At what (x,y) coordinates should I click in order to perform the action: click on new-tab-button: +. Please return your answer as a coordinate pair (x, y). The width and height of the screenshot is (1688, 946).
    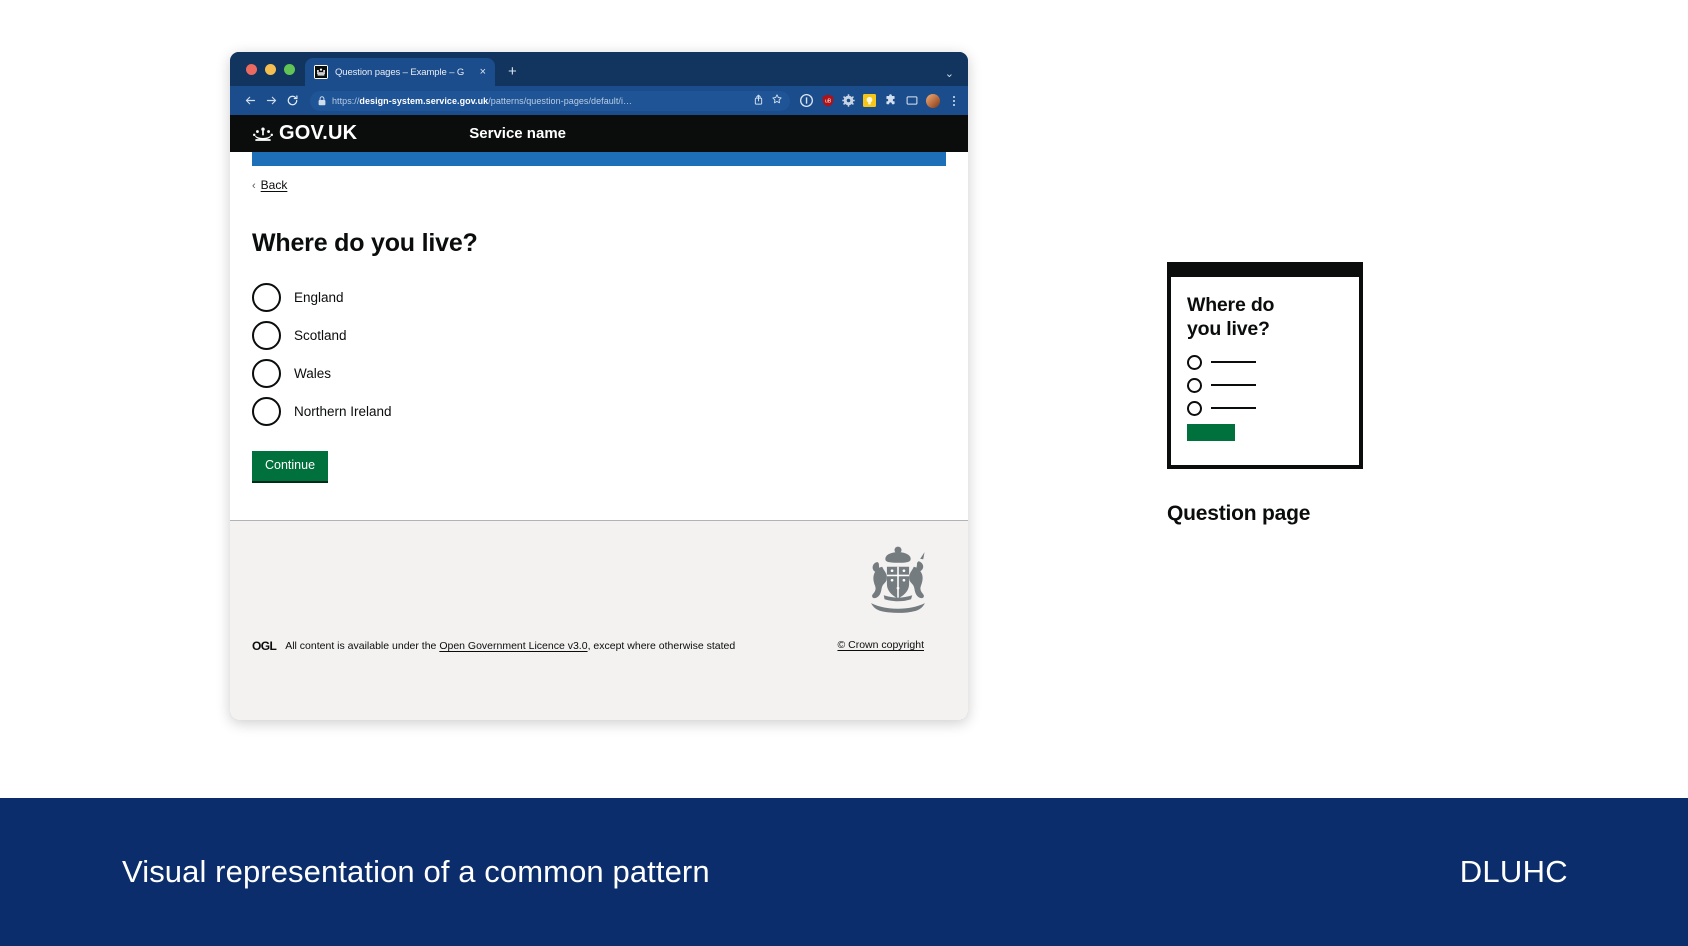
    Looking at the image, I should click on (512, 71).